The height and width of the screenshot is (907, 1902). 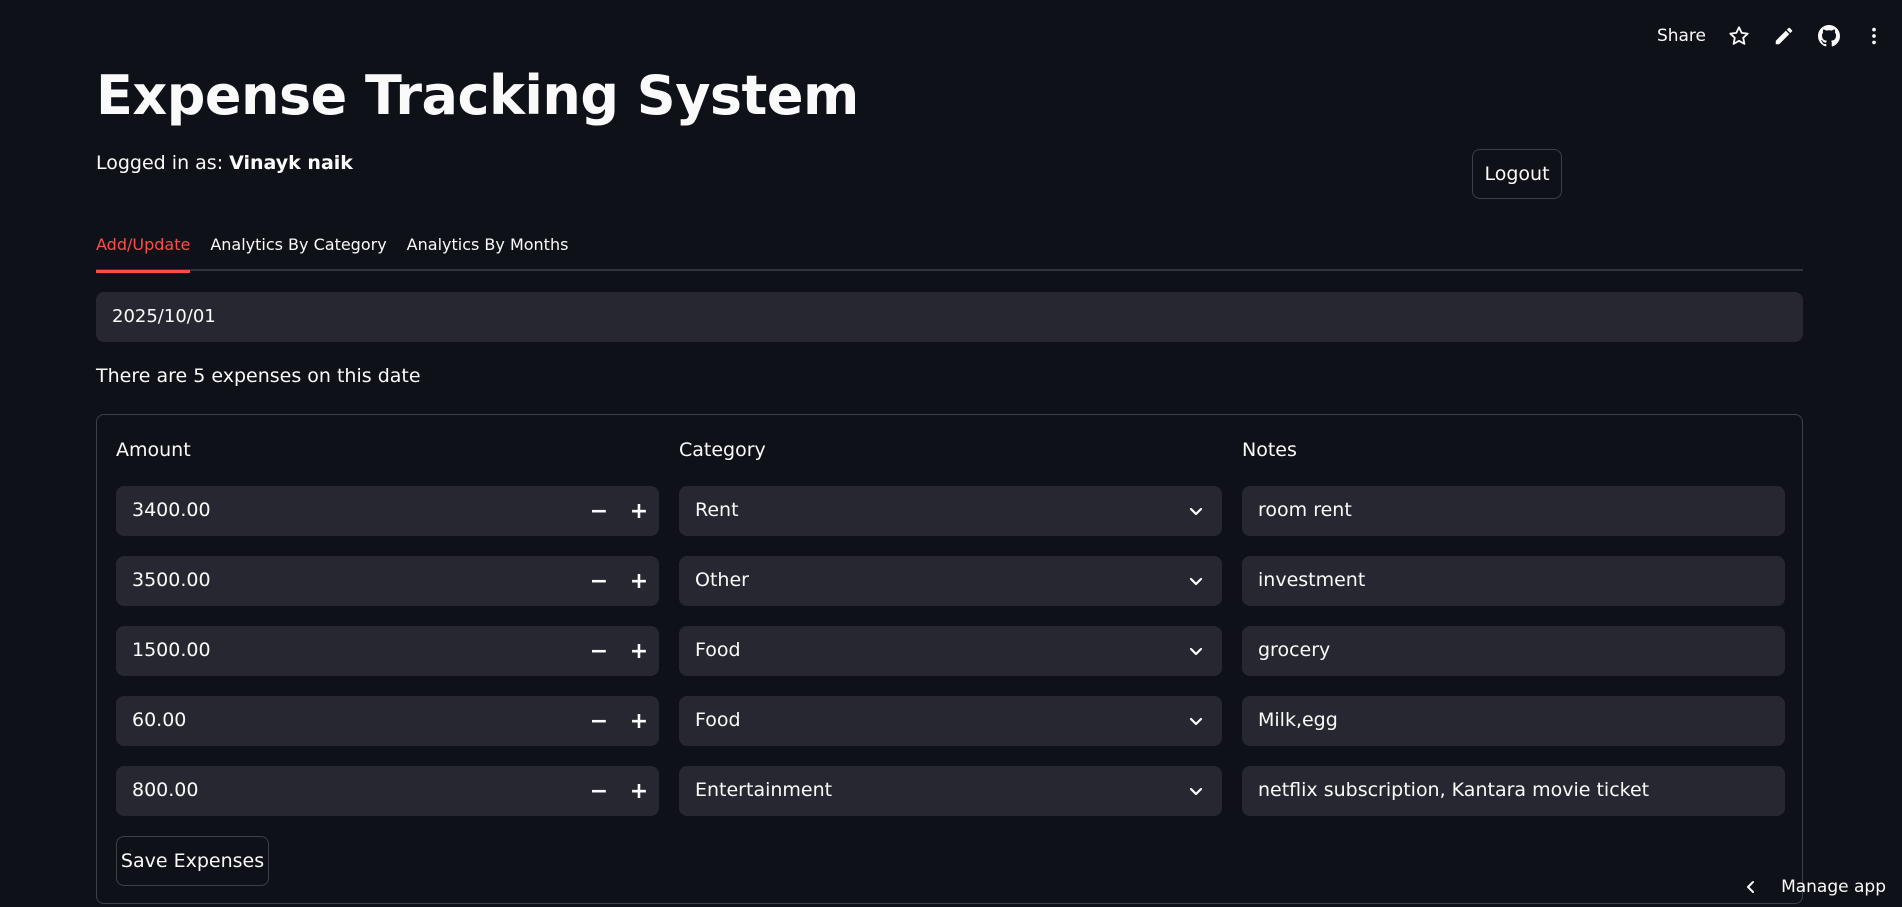 What do you see at coordinates (163, 163) in the screenshot?
I see `logged-in-prefix: Logged in as:` at bounding box center [163, 163].